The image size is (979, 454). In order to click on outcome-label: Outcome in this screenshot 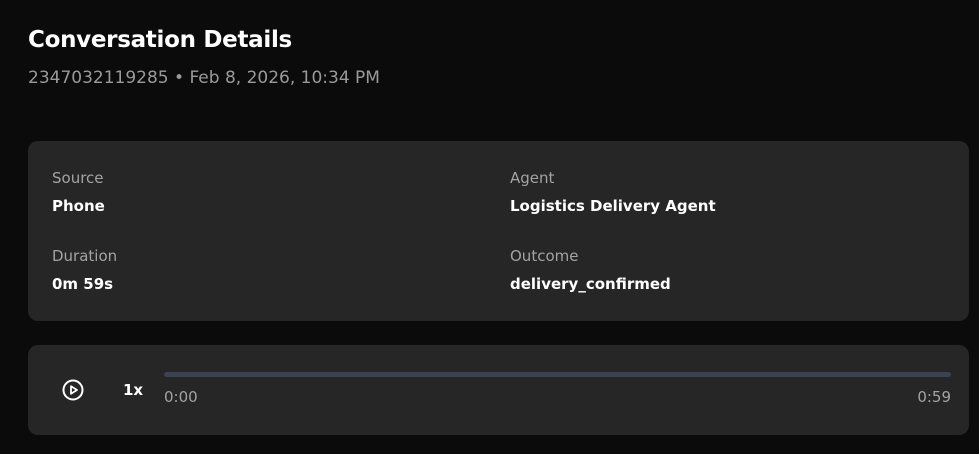, I will do `click(544, 256)`.